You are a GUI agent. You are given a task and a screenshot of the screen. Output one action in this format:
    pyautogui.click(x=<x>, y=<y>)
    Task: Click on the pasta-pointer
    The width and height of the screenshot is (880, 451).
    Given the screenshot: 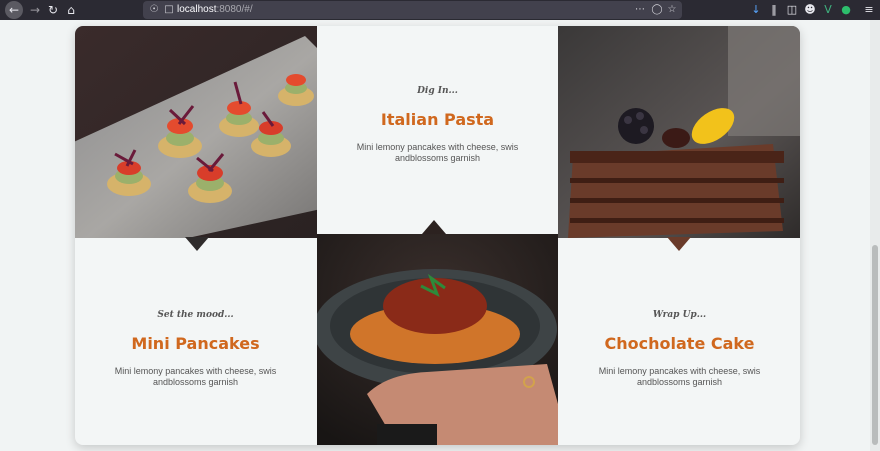 What is the action you would take?
    pyautogui.click(x=434, y=227)
    